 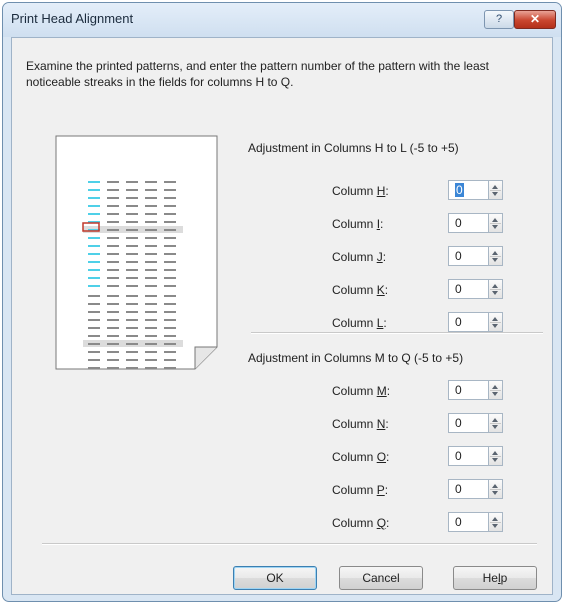 I want to click on cancel-button: Cancel, so click(x=381, y=578).